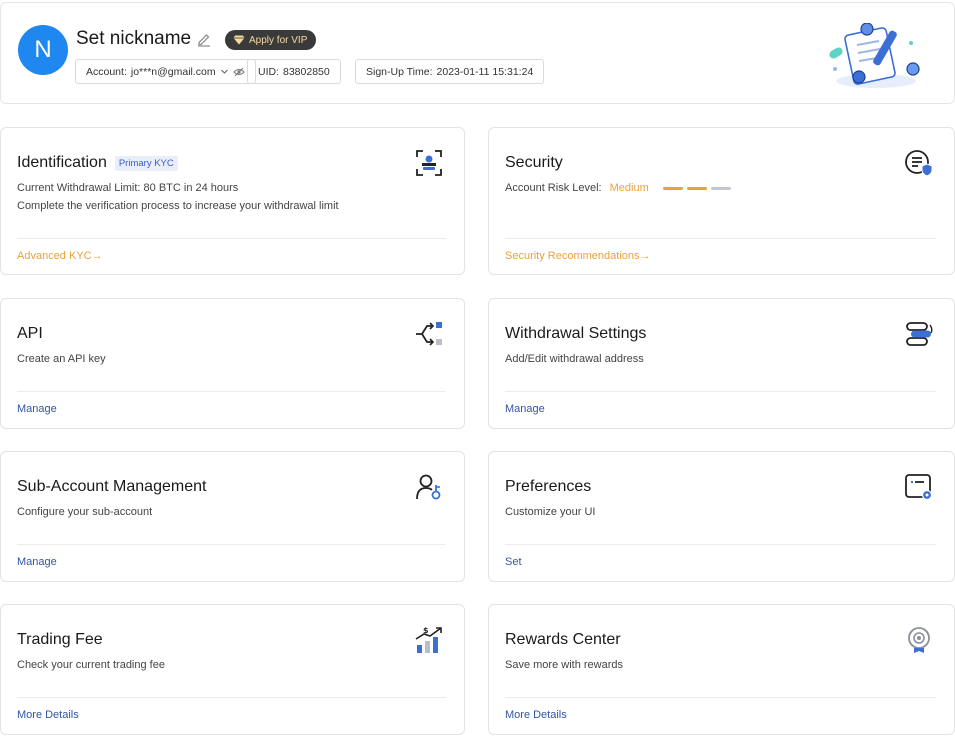 This screenshot has height=737, width=955. Describe the element at coordinates (173, 71) in the screenshot. I see `account-value: jo***n@gmail.com` at that location.